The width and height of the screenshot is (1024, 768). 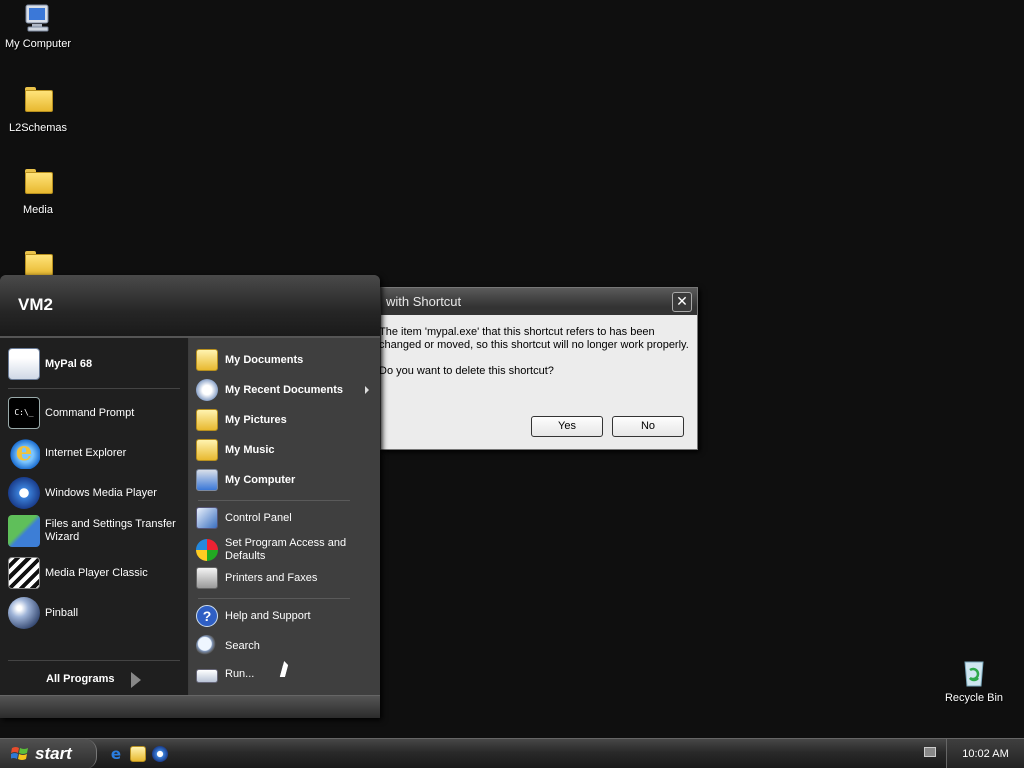 What do you see at coordinates (24, 613) in the screenshot?
I see `pinball-icon` at bounding box center [24, 613].